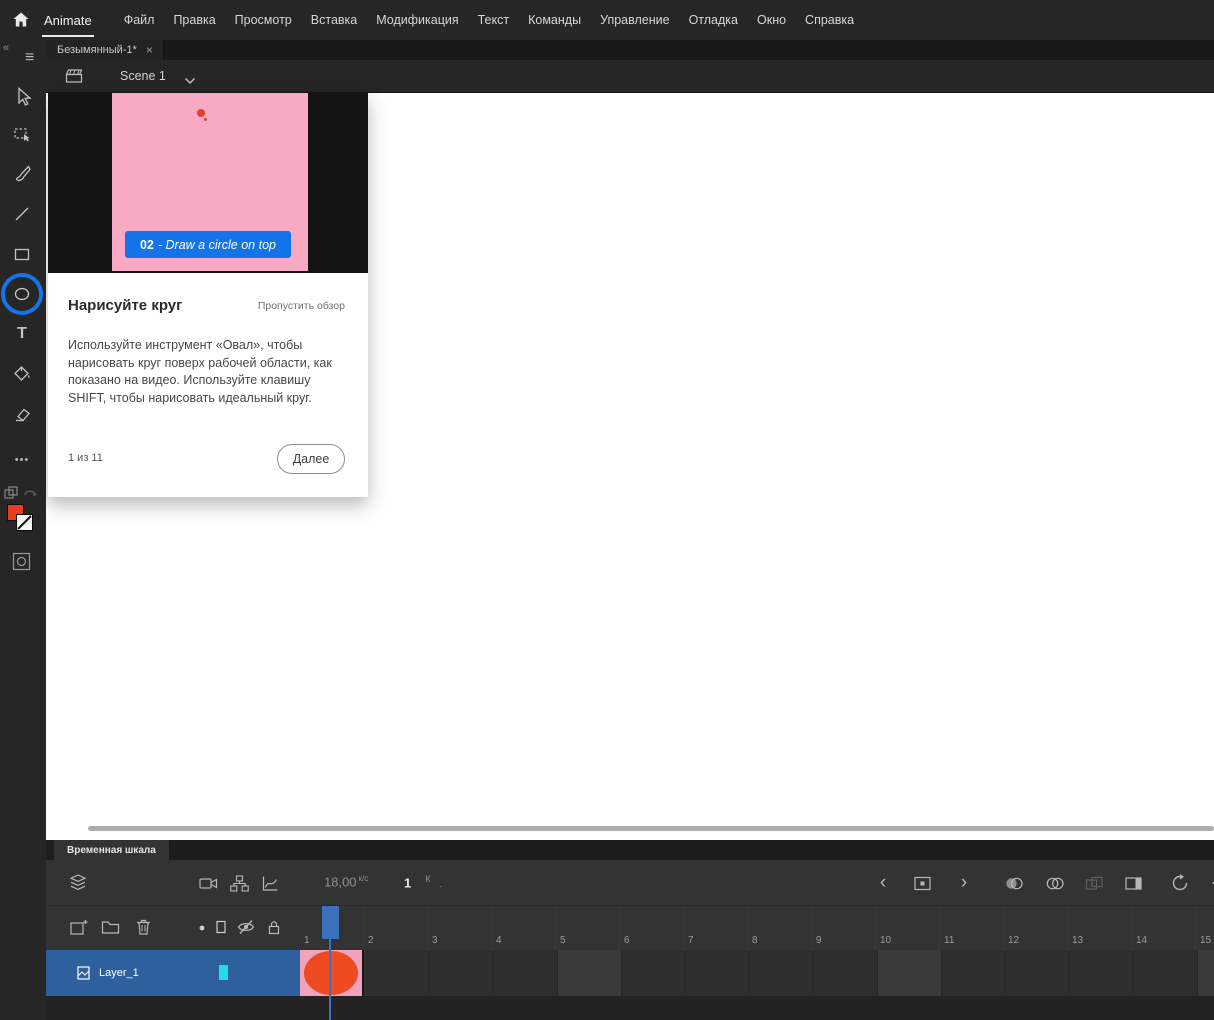 The width and height of the screenshot is (1214, 1020). What do you see at coordinates (190, 81) in the screenshot?
I see `scene-dropdown-icon` at bounding box center [190, 81].